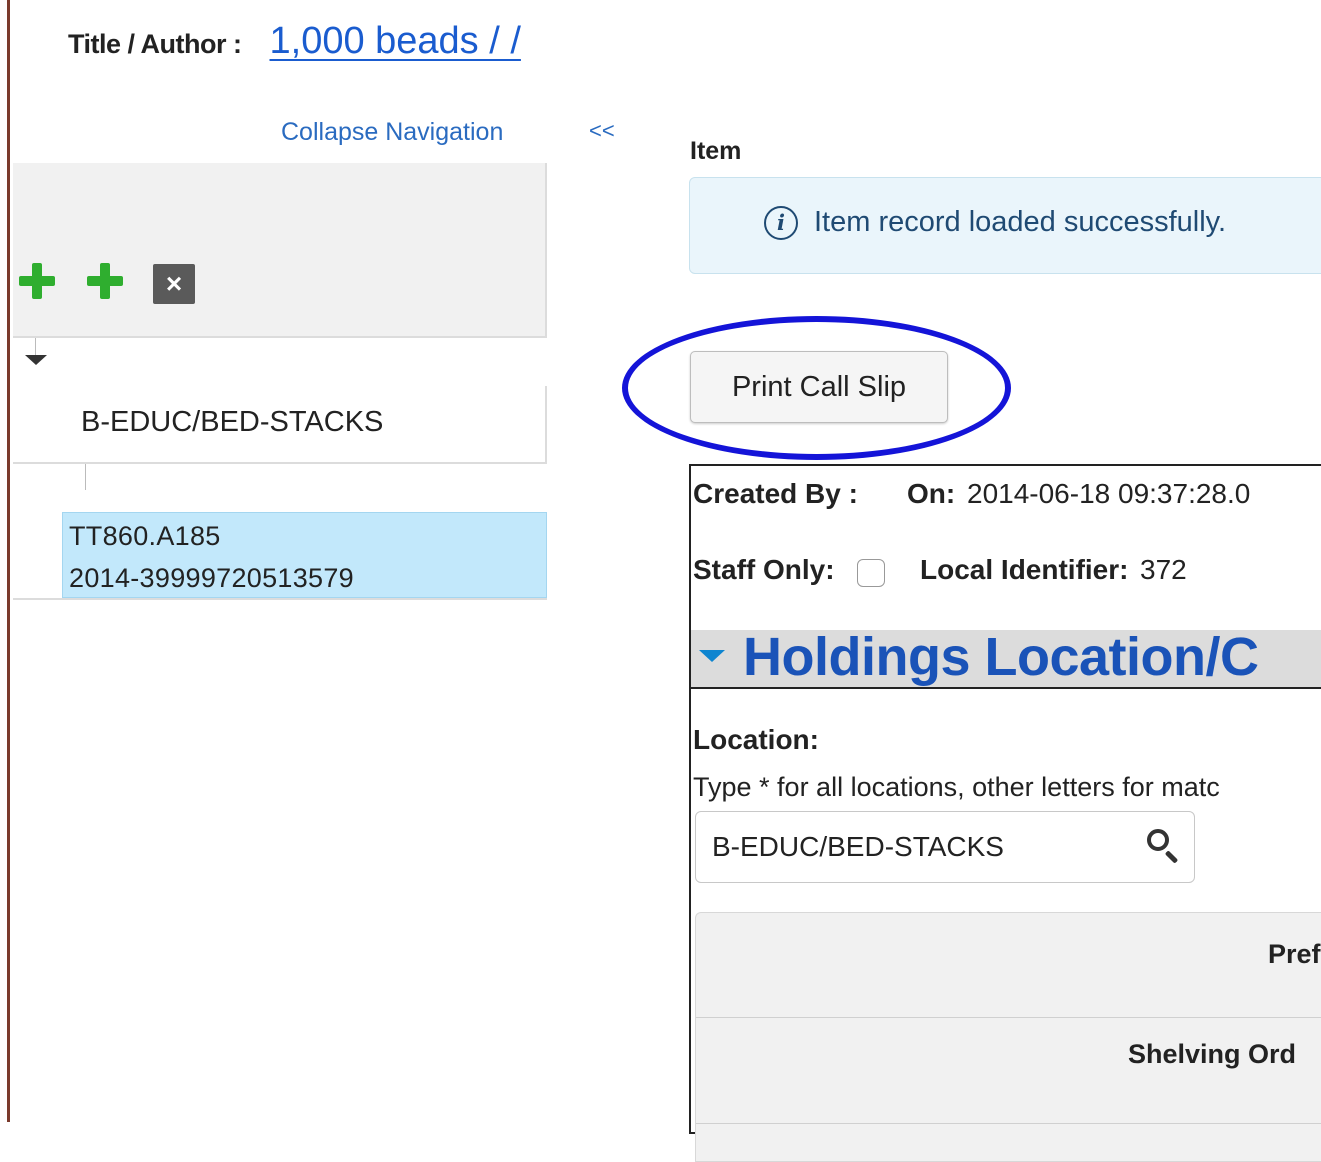  What do you see at coordinates (395, 41) in the screenshot?
I see `title-author-link: 1,000 beads / /` at bounding box center [395, 41].